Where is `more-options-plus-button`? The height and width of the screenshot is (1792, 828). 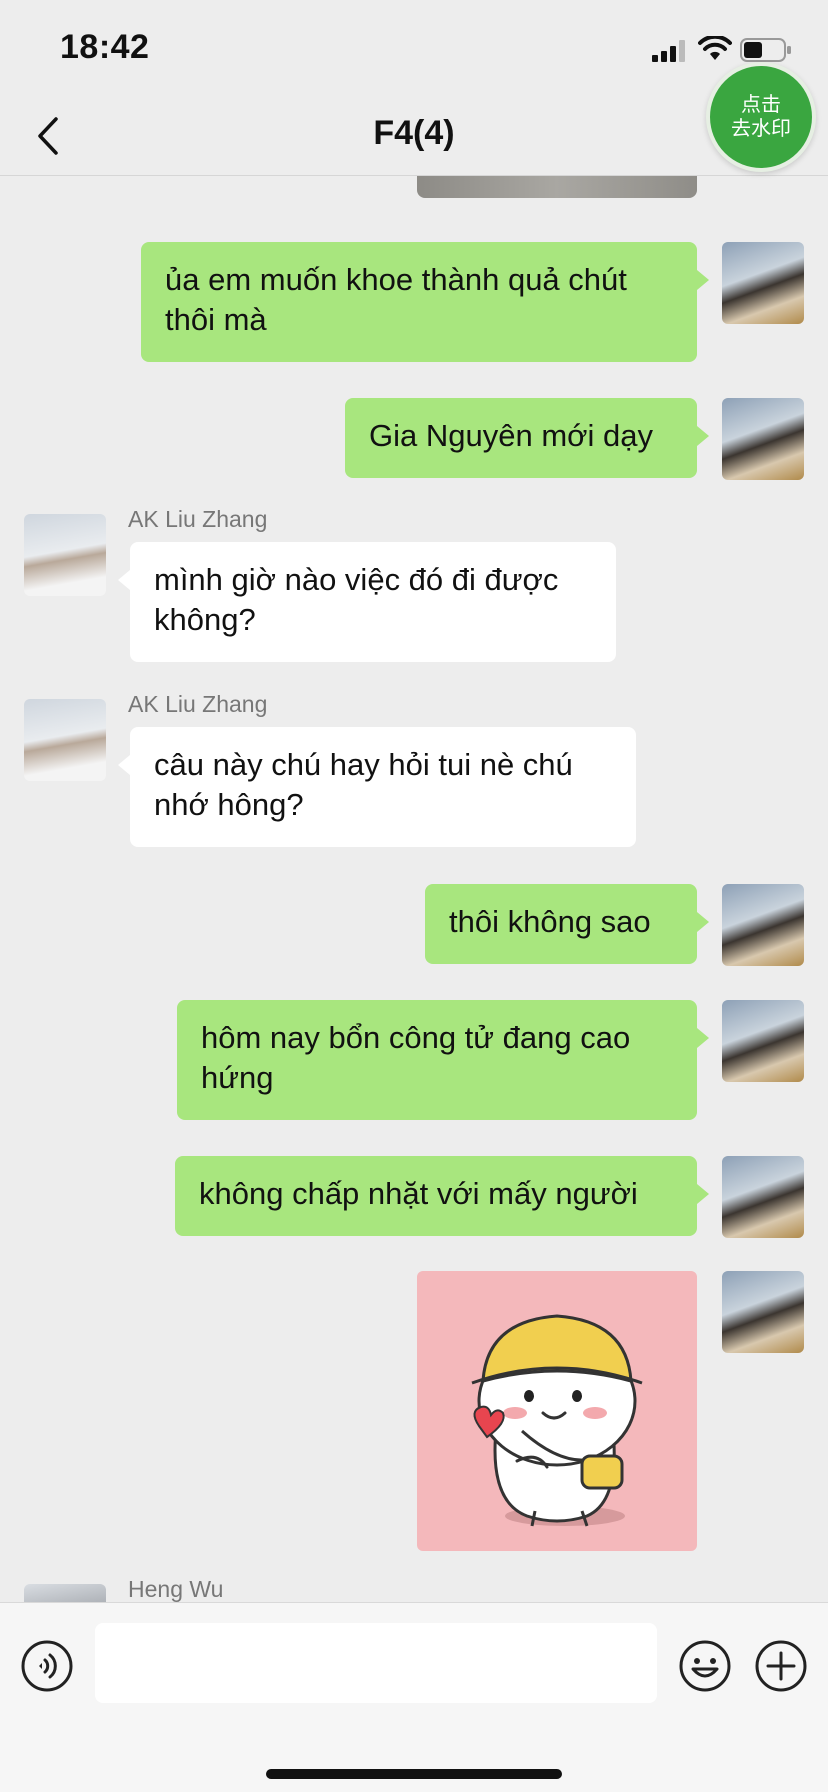 more-options-plus-button is located at coordinates (781, 1666).